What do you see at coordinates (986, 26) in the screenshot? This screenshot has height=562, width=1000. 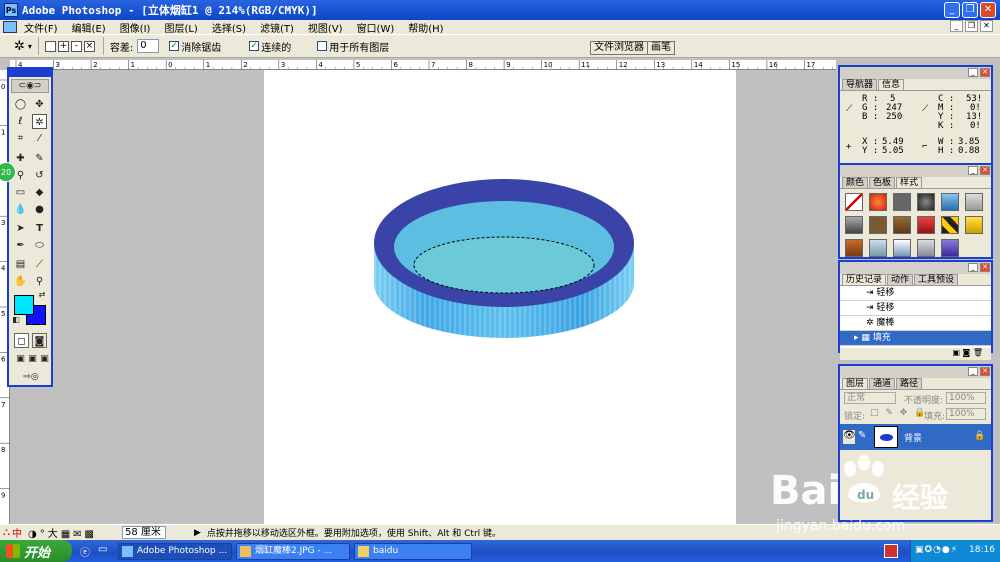 I see `doc-close-button: ✕` at bounding box center [986, 26].